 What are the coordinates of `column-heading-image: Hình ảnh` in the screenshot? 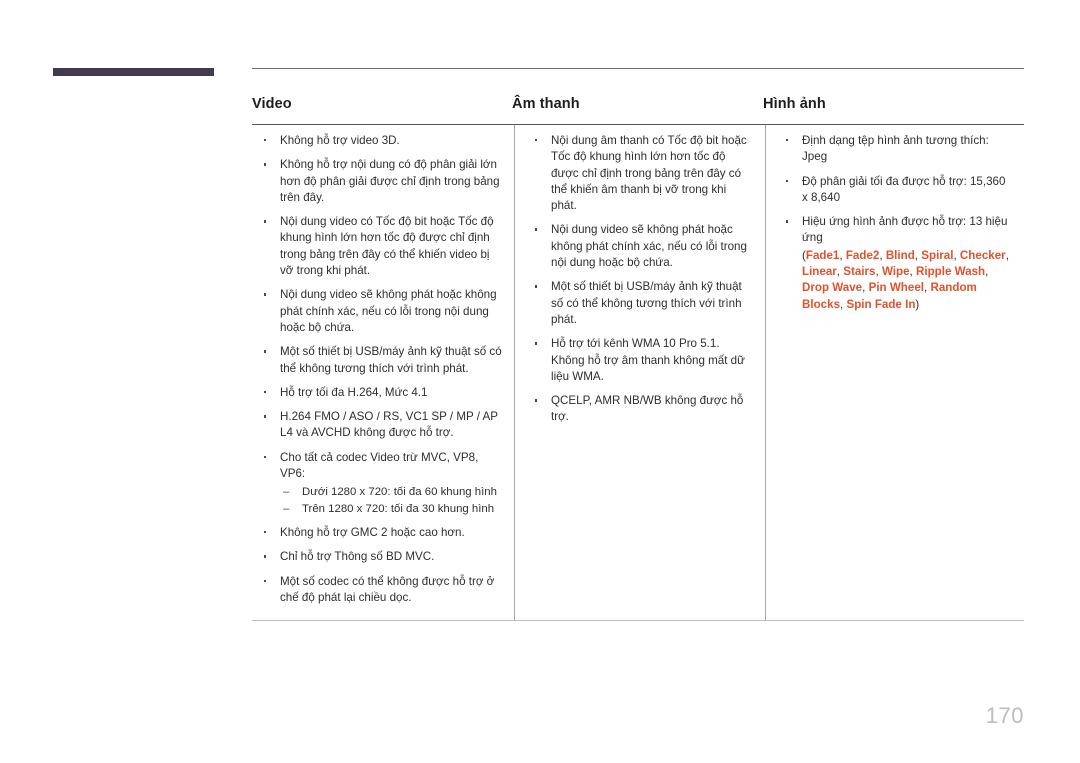 It's located at (794, 104).